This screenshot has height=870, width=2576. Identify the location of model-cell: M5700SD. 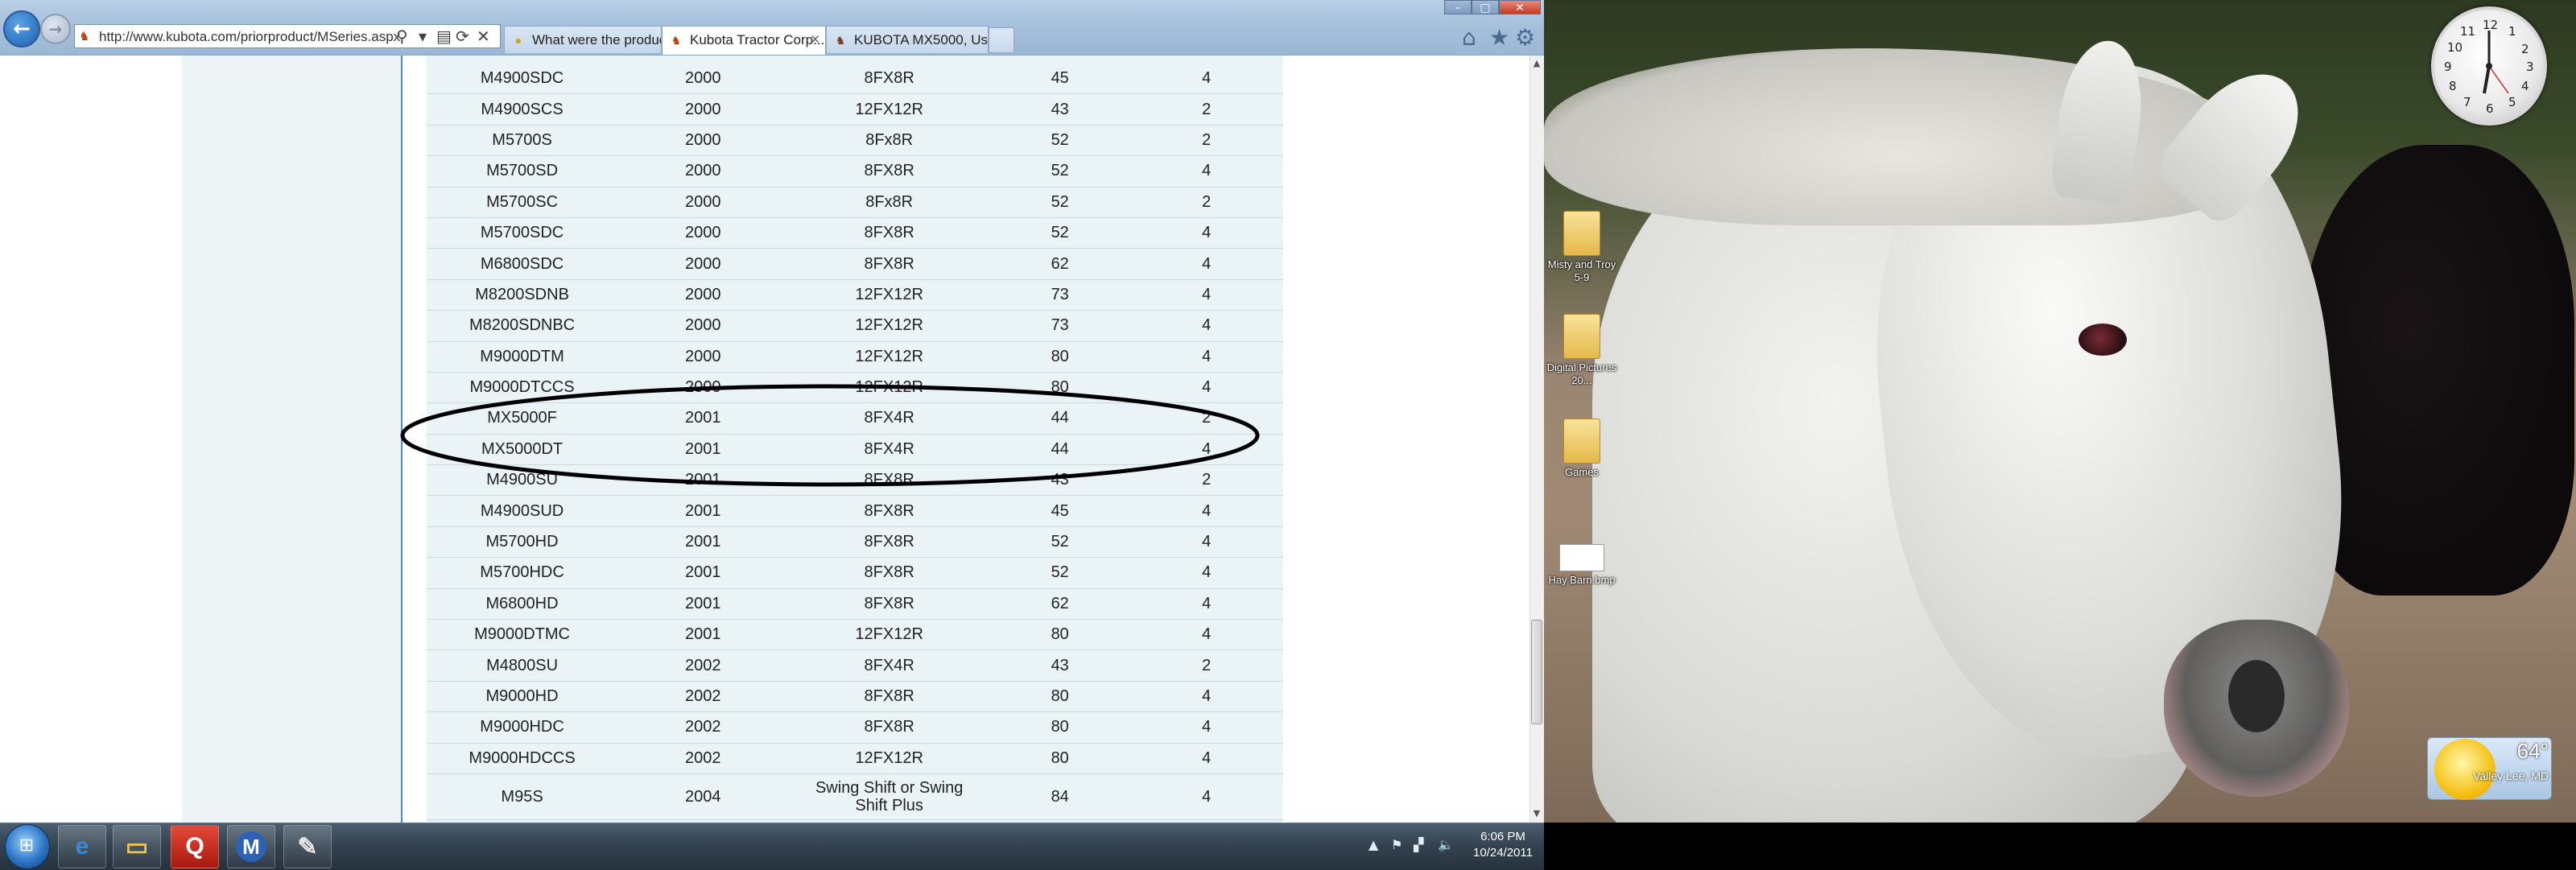
(522, 171).